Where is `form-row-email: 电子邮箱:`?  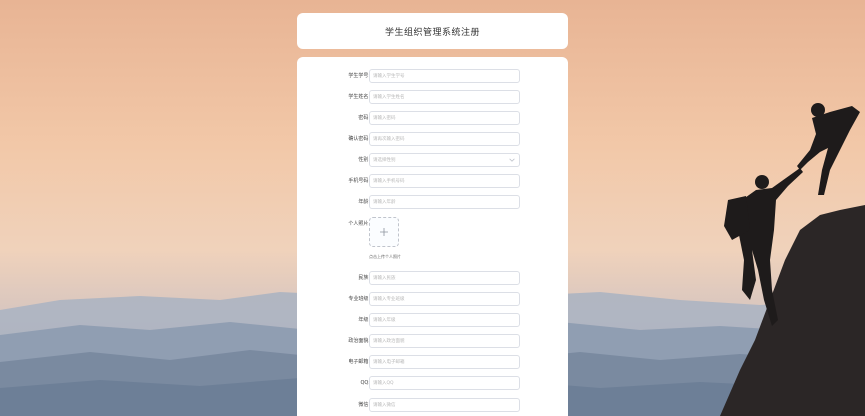
form-row-email: 电子邮箱: is located at coordinates (432, 362).